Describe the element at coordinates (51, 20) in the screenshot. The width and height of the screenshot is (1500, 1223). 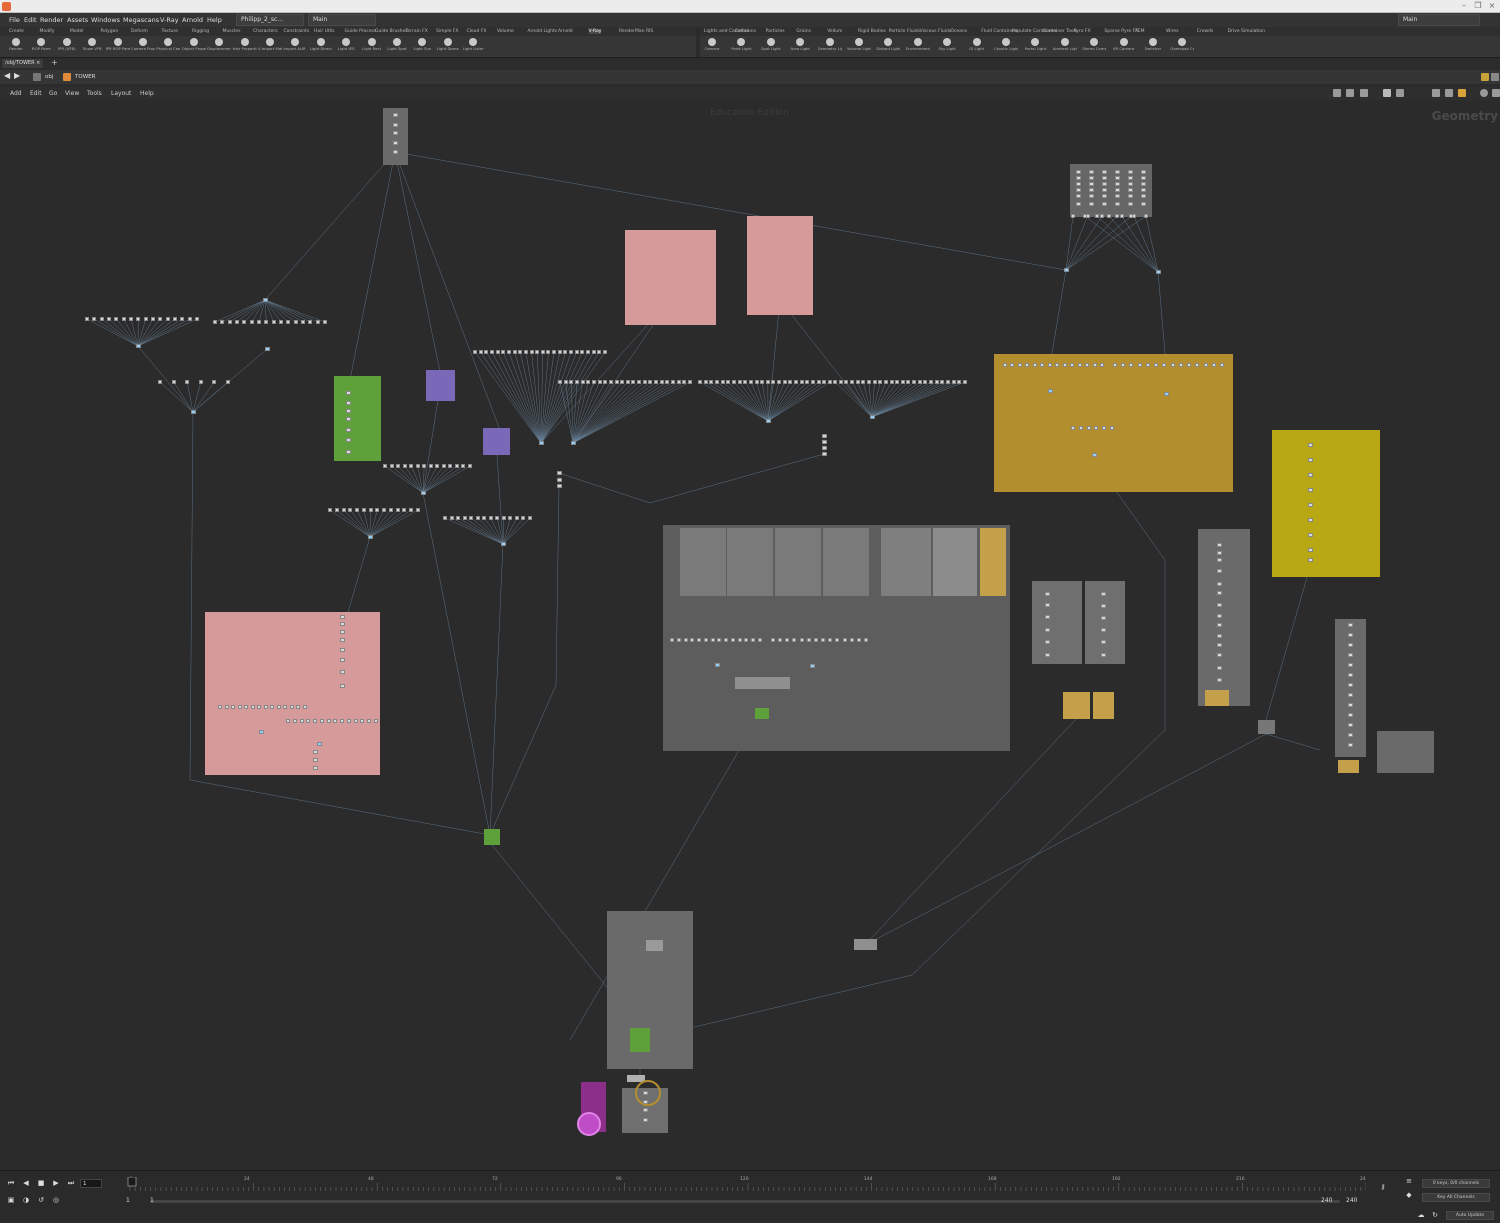
I see `menu-render: Render` at that location.